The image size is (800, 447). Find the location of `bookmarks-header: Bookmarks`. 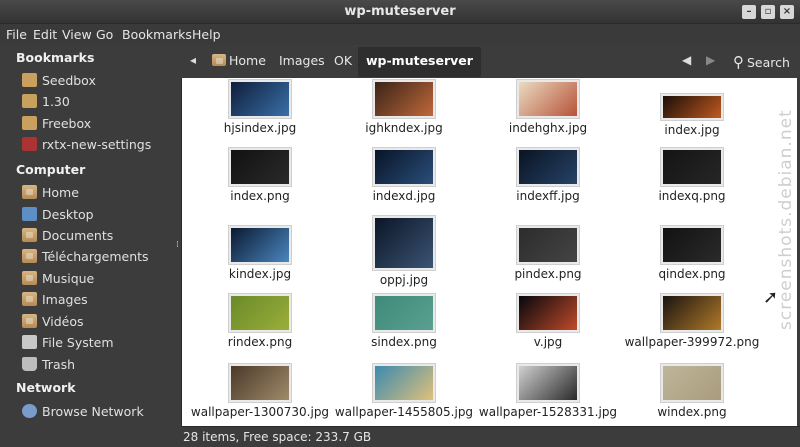

bookmarks-header: Bookmarks is located at coordinates (55, 57).